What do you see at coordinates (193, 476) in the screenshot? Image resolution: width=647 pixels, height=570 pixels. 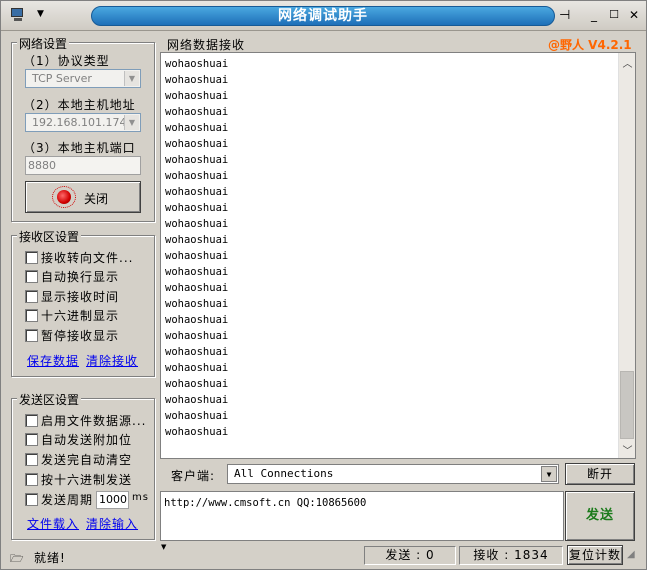 I see `client-label: 客户端:` at bounding box center [193, 476].